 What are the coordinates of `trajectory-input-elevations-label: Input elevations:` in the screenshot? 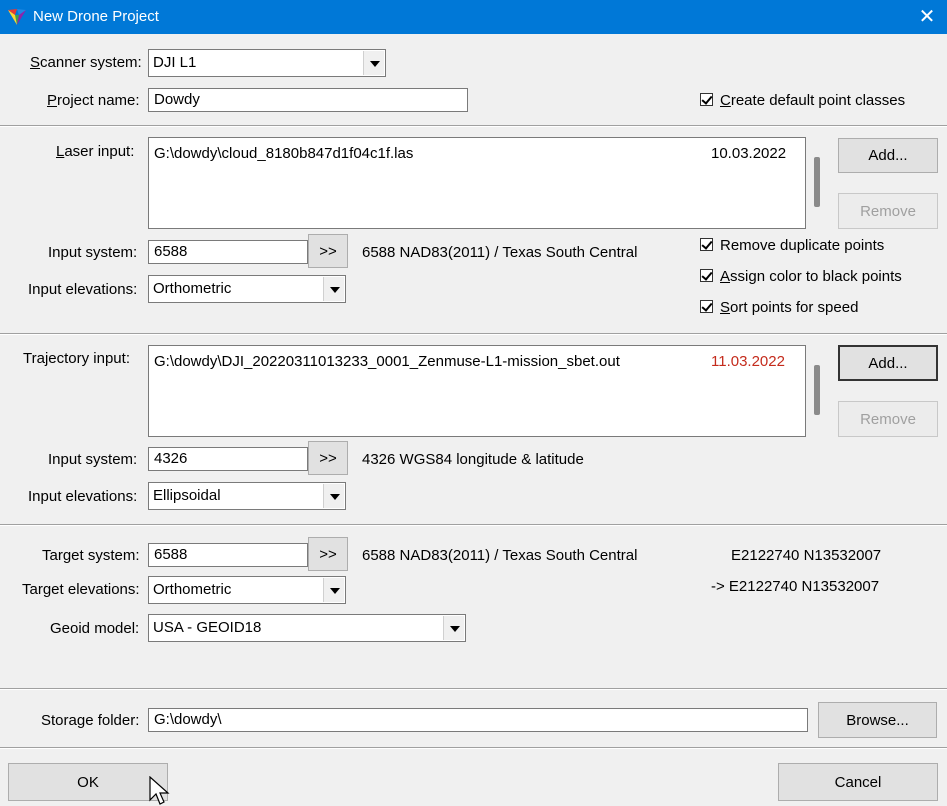 It's located at (83, 496).